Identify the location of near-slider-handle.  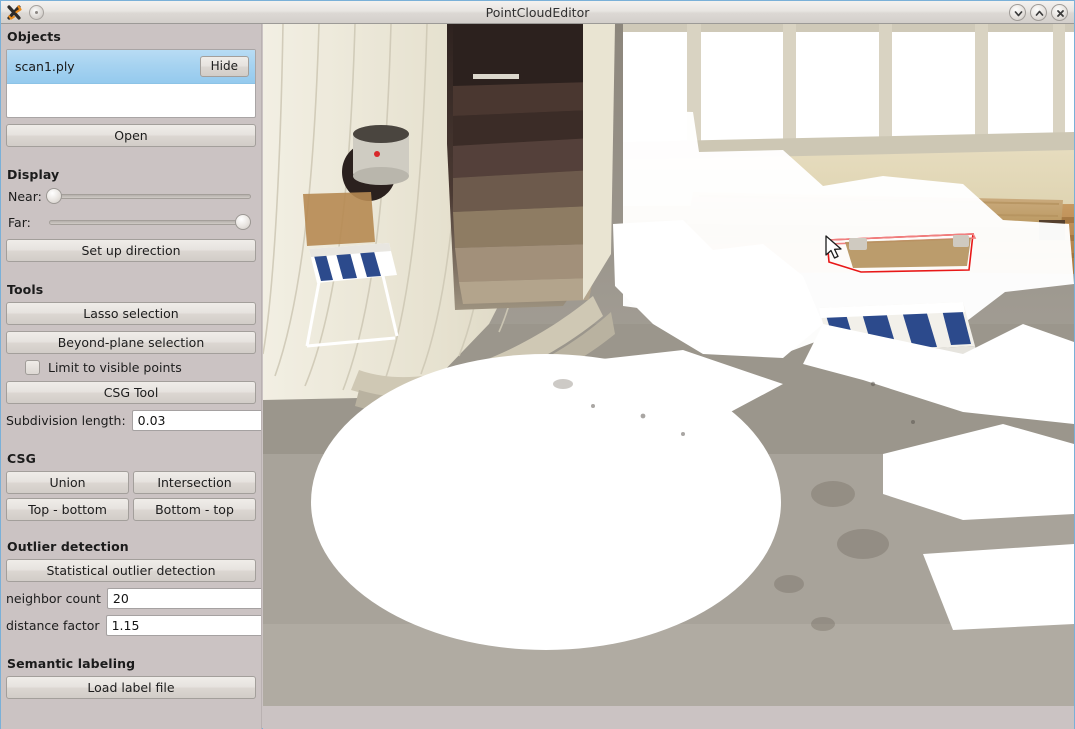
(54, 196).